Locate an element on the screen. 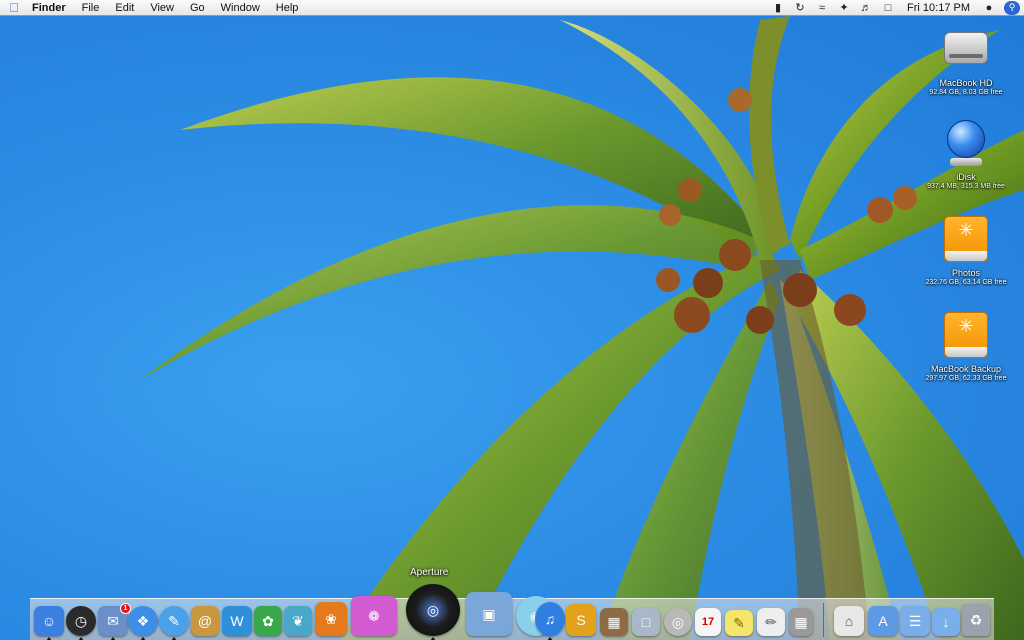 The height and width of the screenshot is (640, 1024). menu-file: File is located at coordinates (91, 8).